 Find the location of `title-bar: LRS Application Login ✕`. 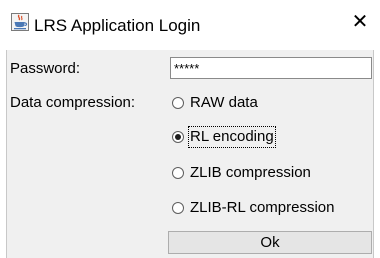

title-bar: LRS Application Login ✕ is located at coordinates (190, 18).